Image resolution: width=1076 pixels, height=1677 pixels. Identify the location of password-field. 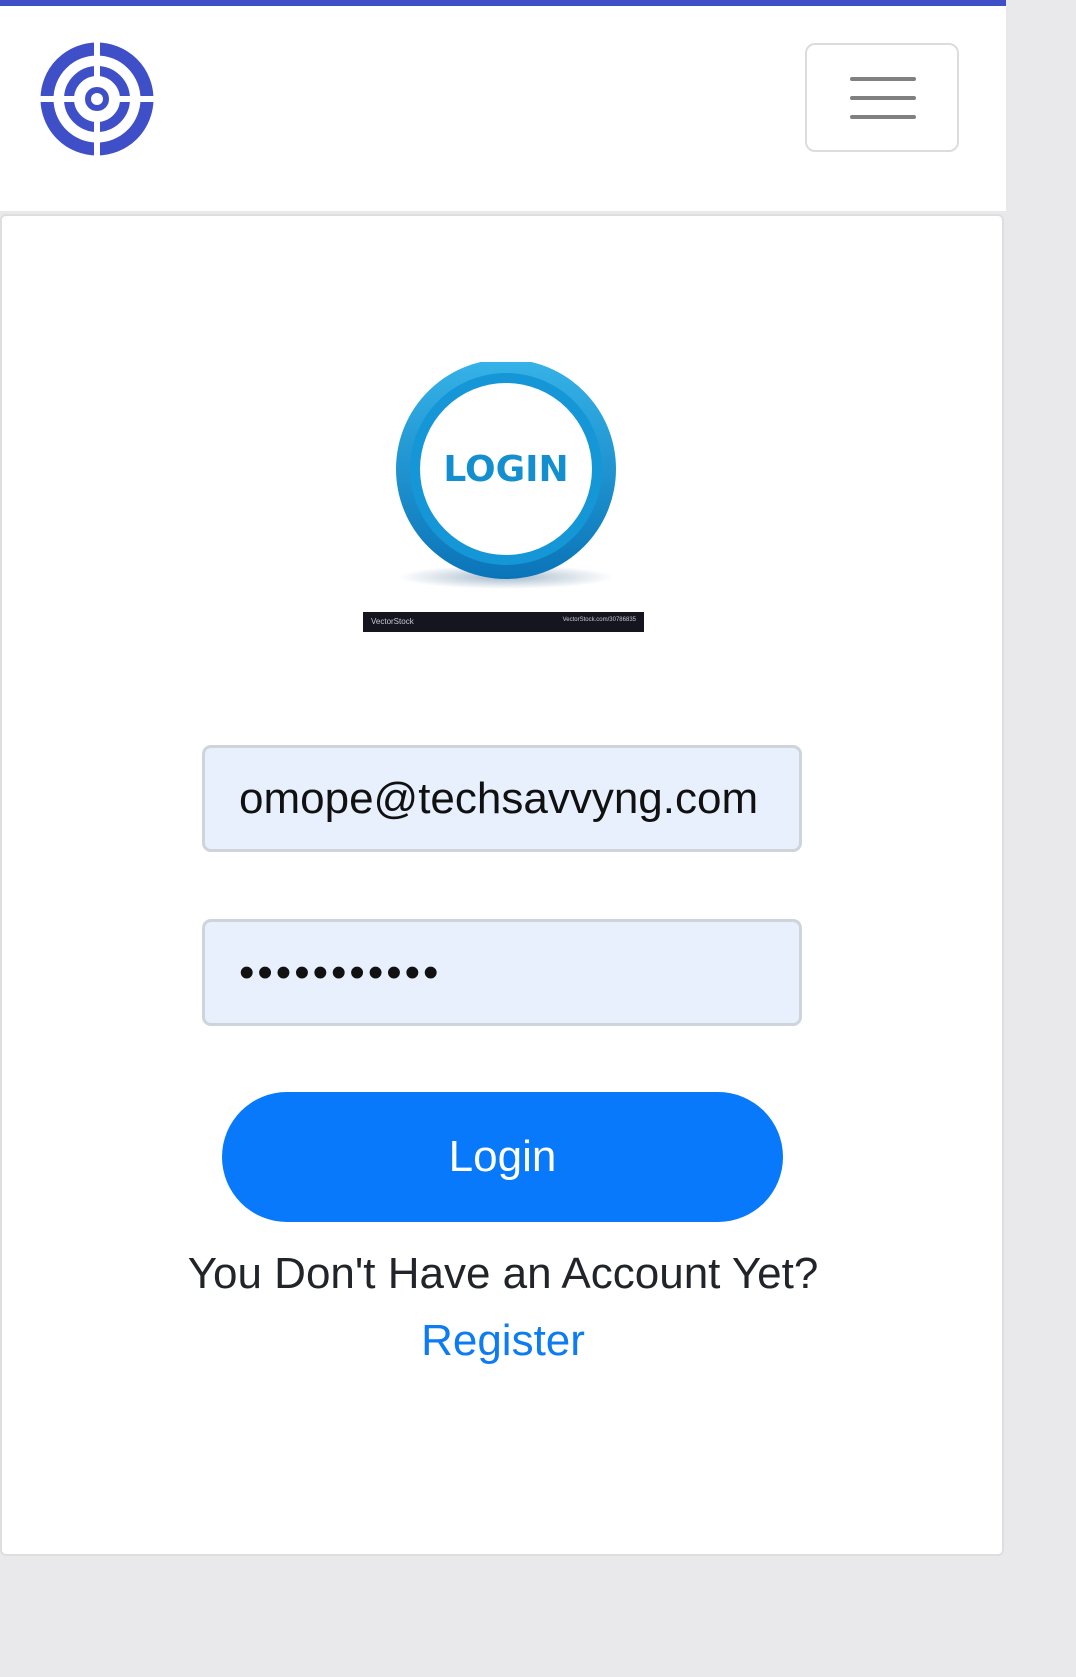
(502, 972).